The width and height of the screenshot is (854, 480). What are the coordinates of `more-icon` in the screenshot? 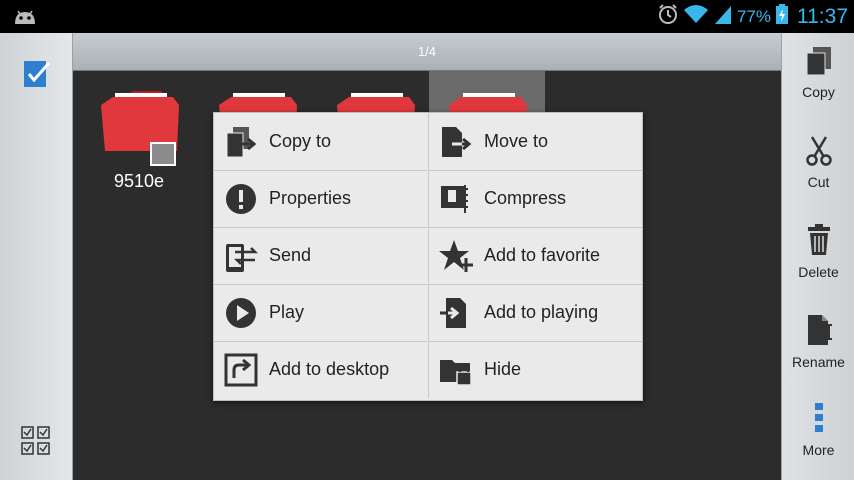 It's located at (818, 417).